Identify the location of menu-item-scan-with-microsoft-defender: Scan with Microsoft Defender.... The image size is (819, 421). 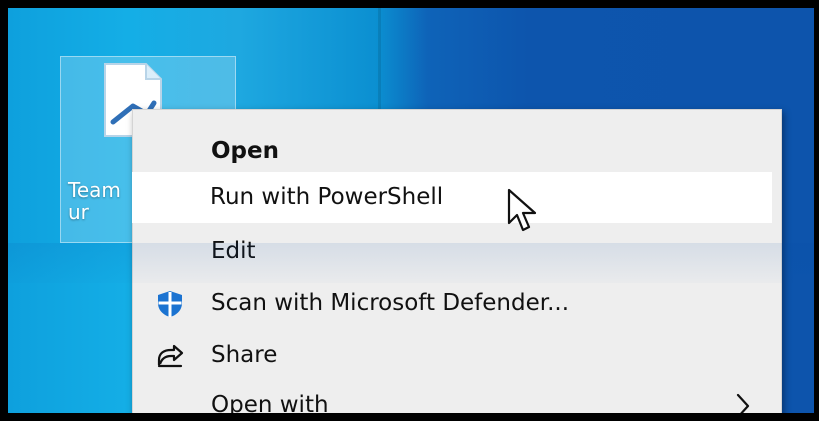
(457, 303).